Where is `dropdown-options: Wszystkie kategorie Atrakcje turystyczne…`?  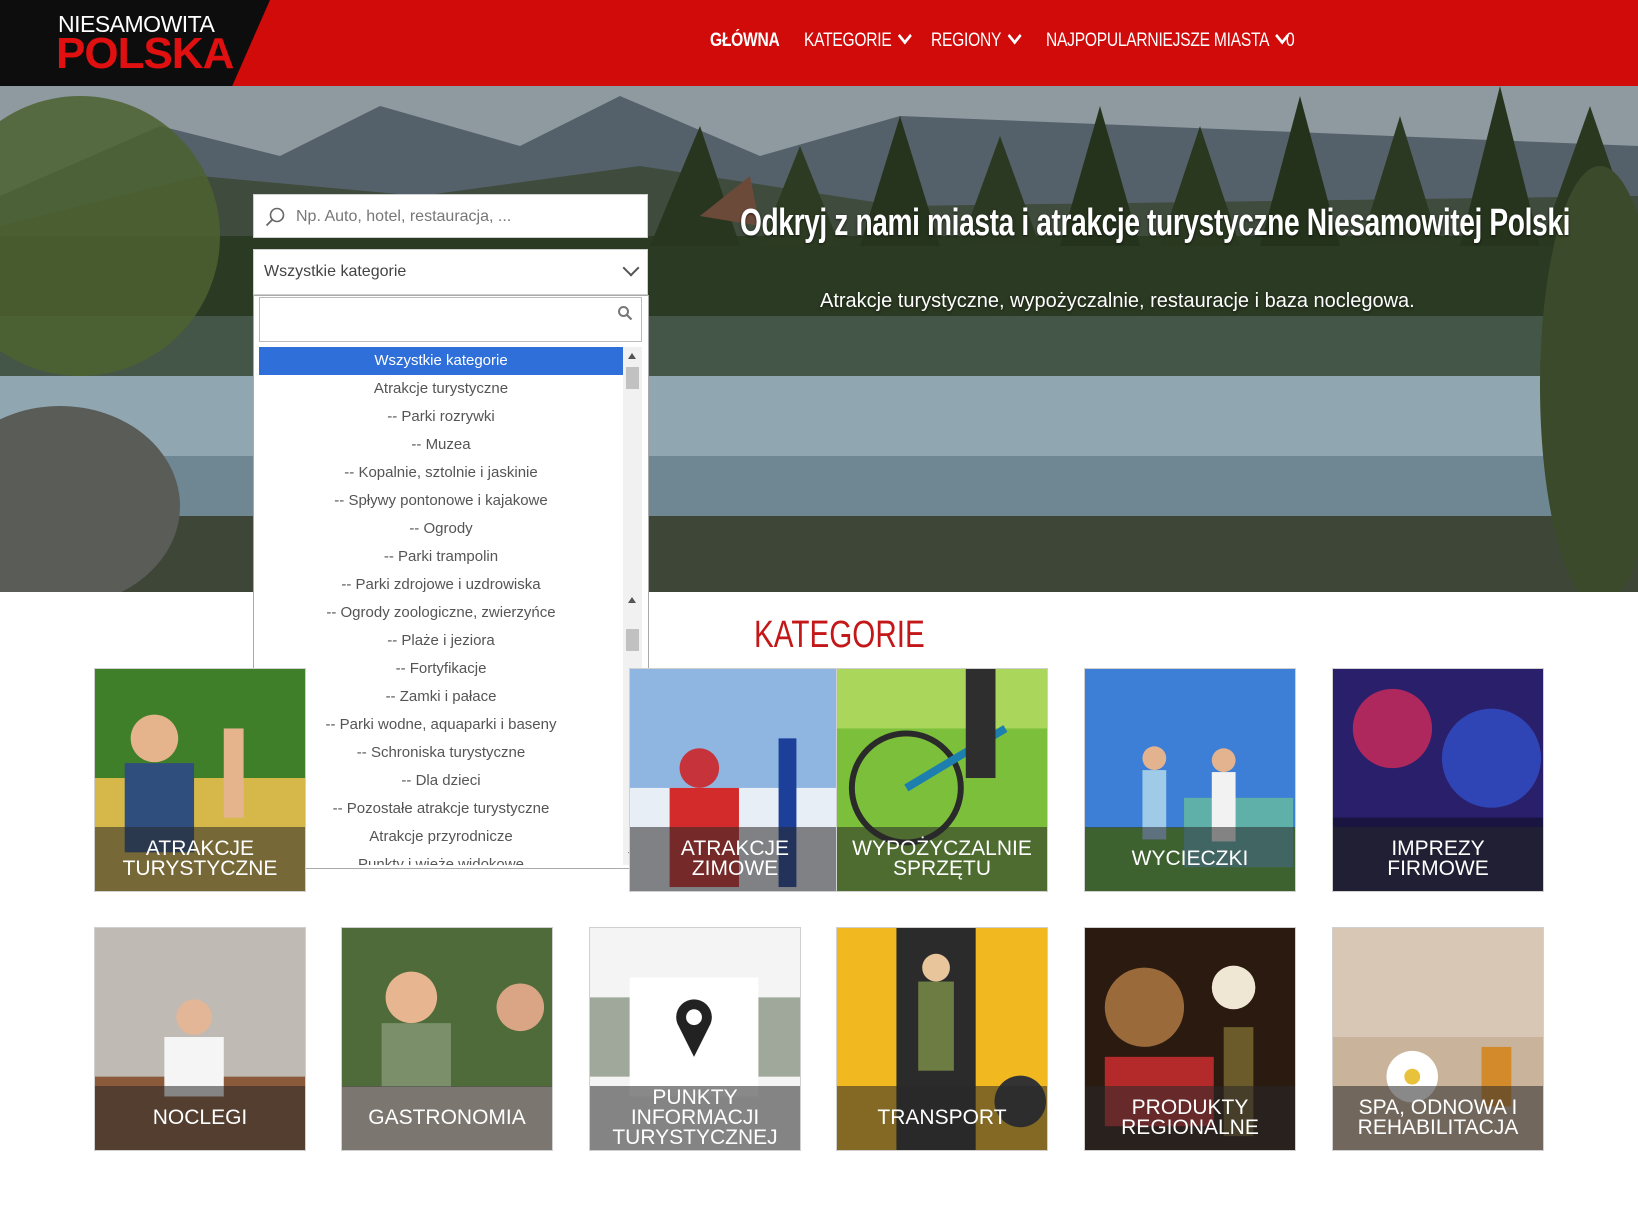 dropdown-options: Wszystkie kategorie Atrakcje turystyczne… is located at coordinates (441, 606).